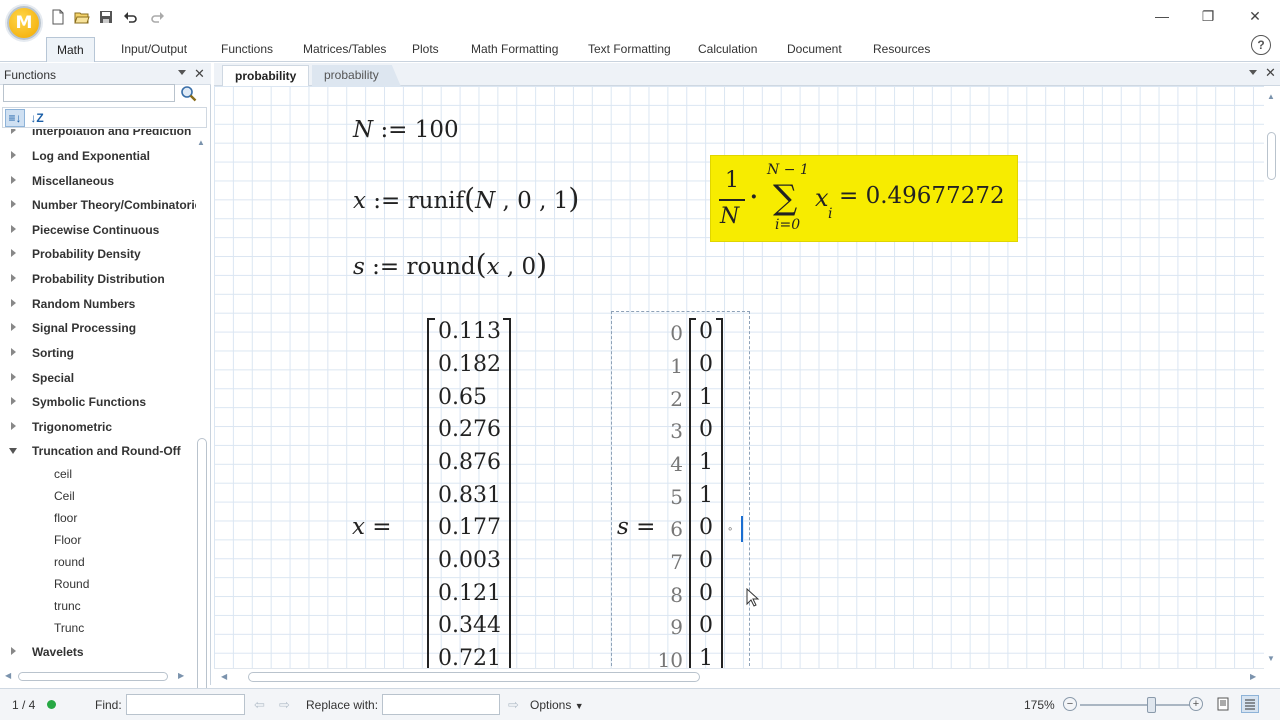 The height and width of the screenshot is (720, 1280). I want to click on tree-item-symbolic-functions: Symbolic Functions, so click(98, 402).